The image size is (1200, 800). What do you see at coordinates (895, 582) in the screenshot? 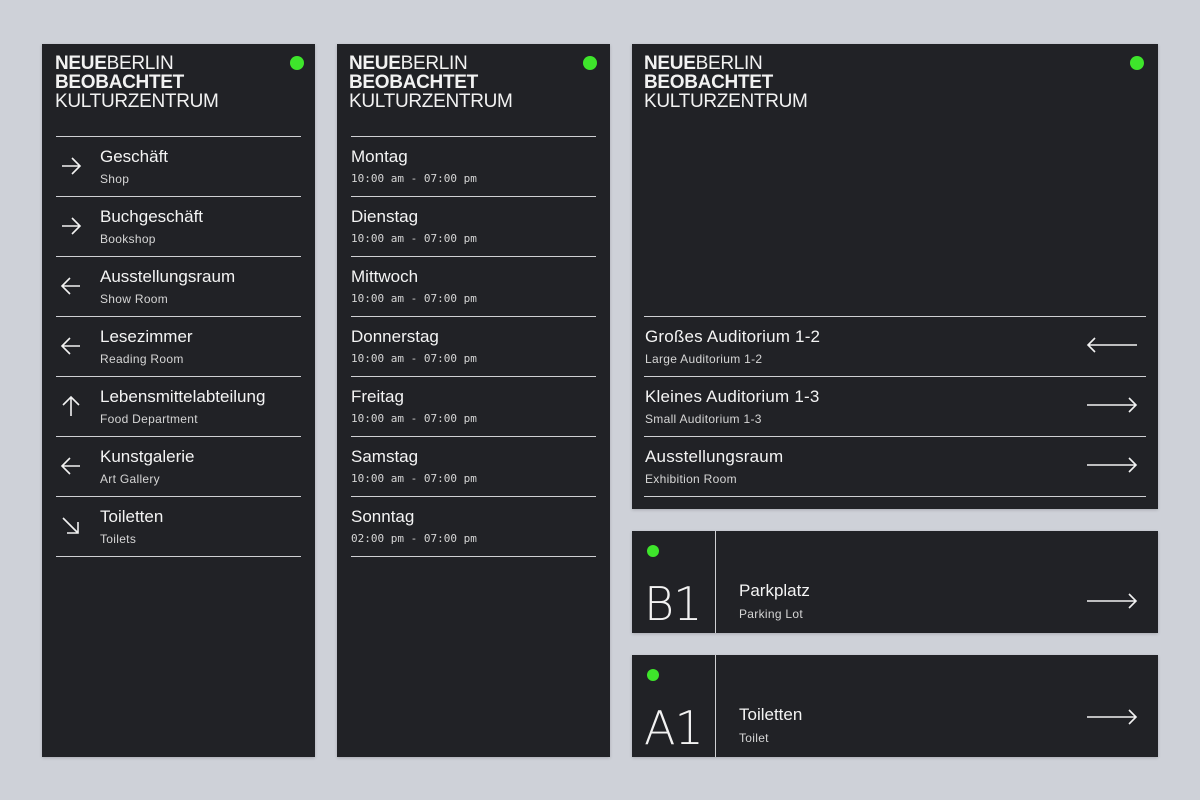
I see `level-b1-sign: B1 Parkplatz Parking Lot` at bounding box center [895, 582].